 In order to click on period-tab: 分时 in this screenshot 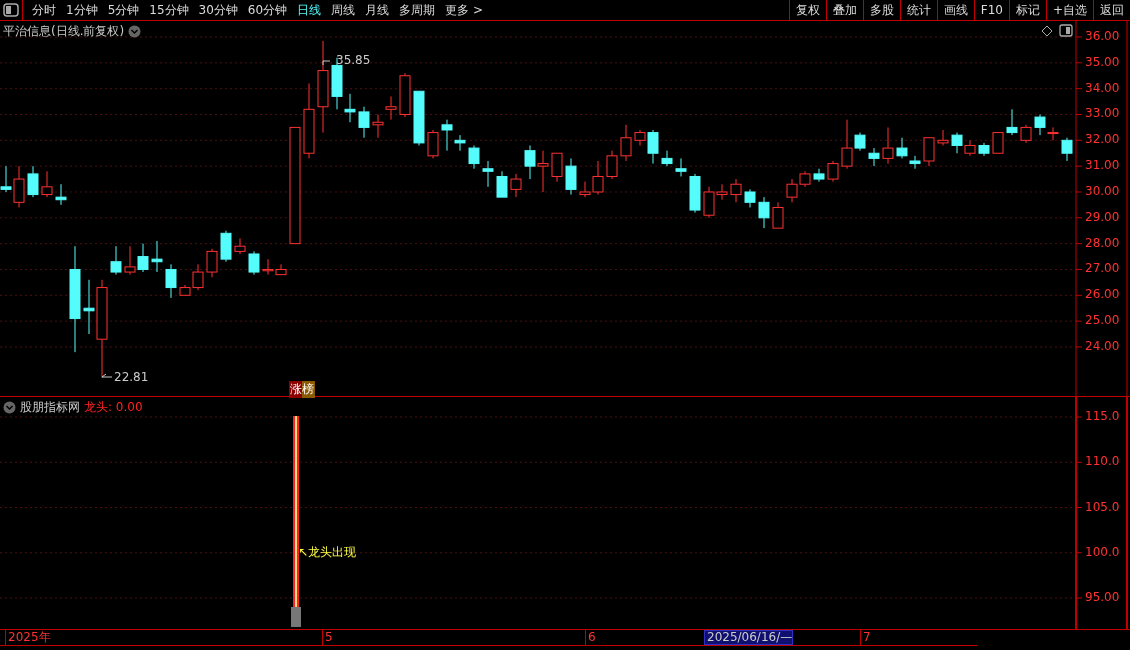, I will do `click(44, 10)`.